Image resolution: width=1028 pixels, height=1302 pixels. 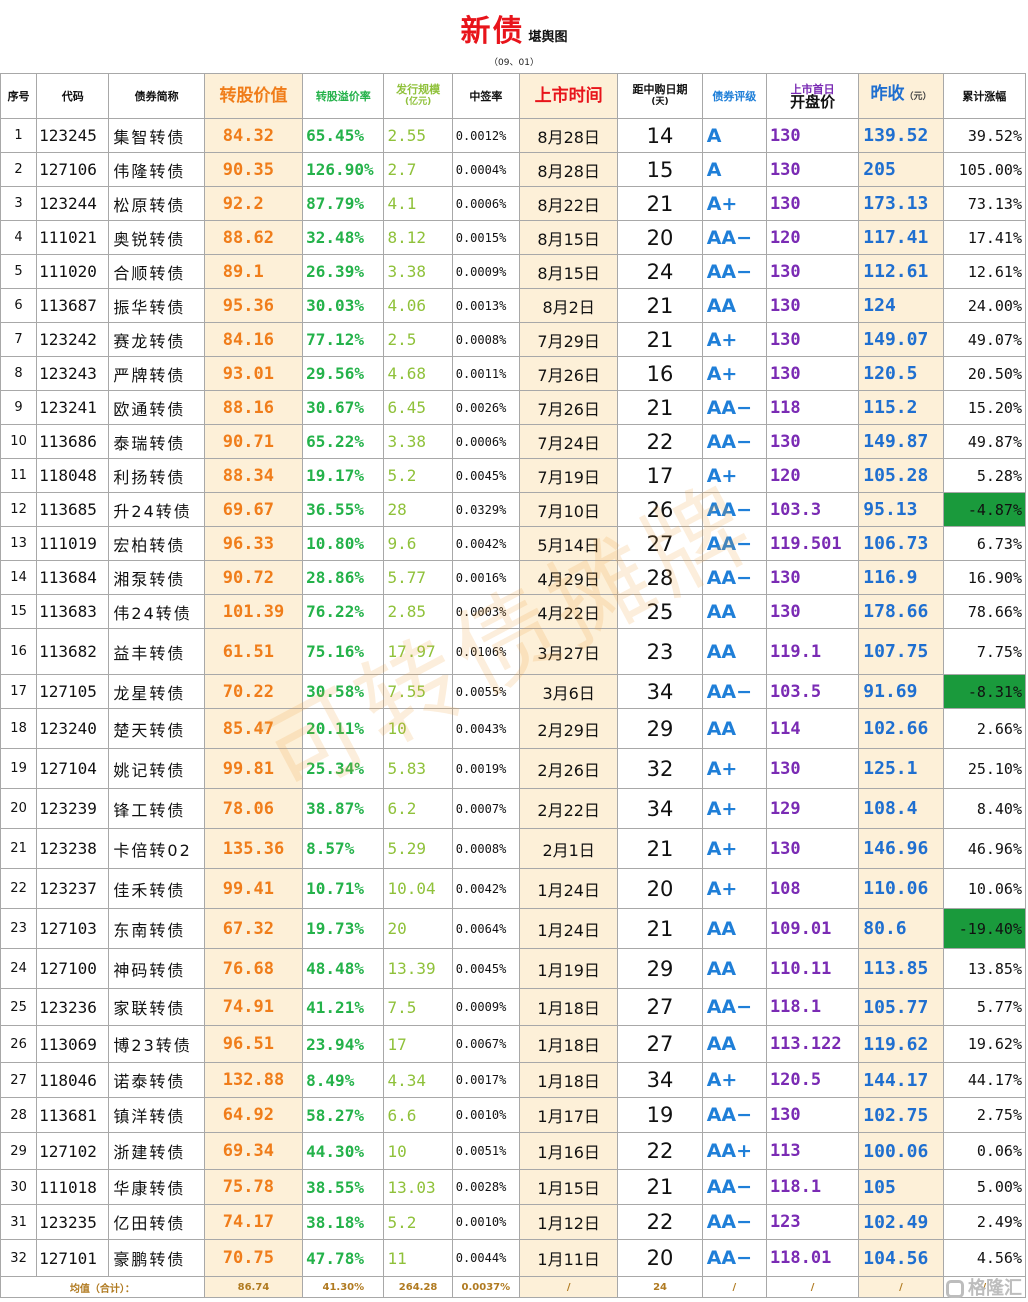 I want to click on cell-issue-size: 4.68, so click(x=418, y=373).